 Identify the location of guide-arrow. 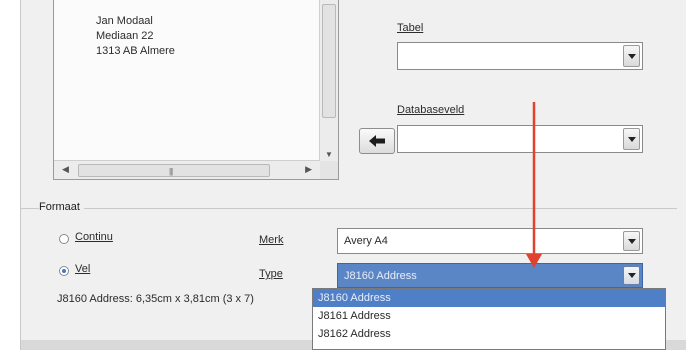
(534, 185).